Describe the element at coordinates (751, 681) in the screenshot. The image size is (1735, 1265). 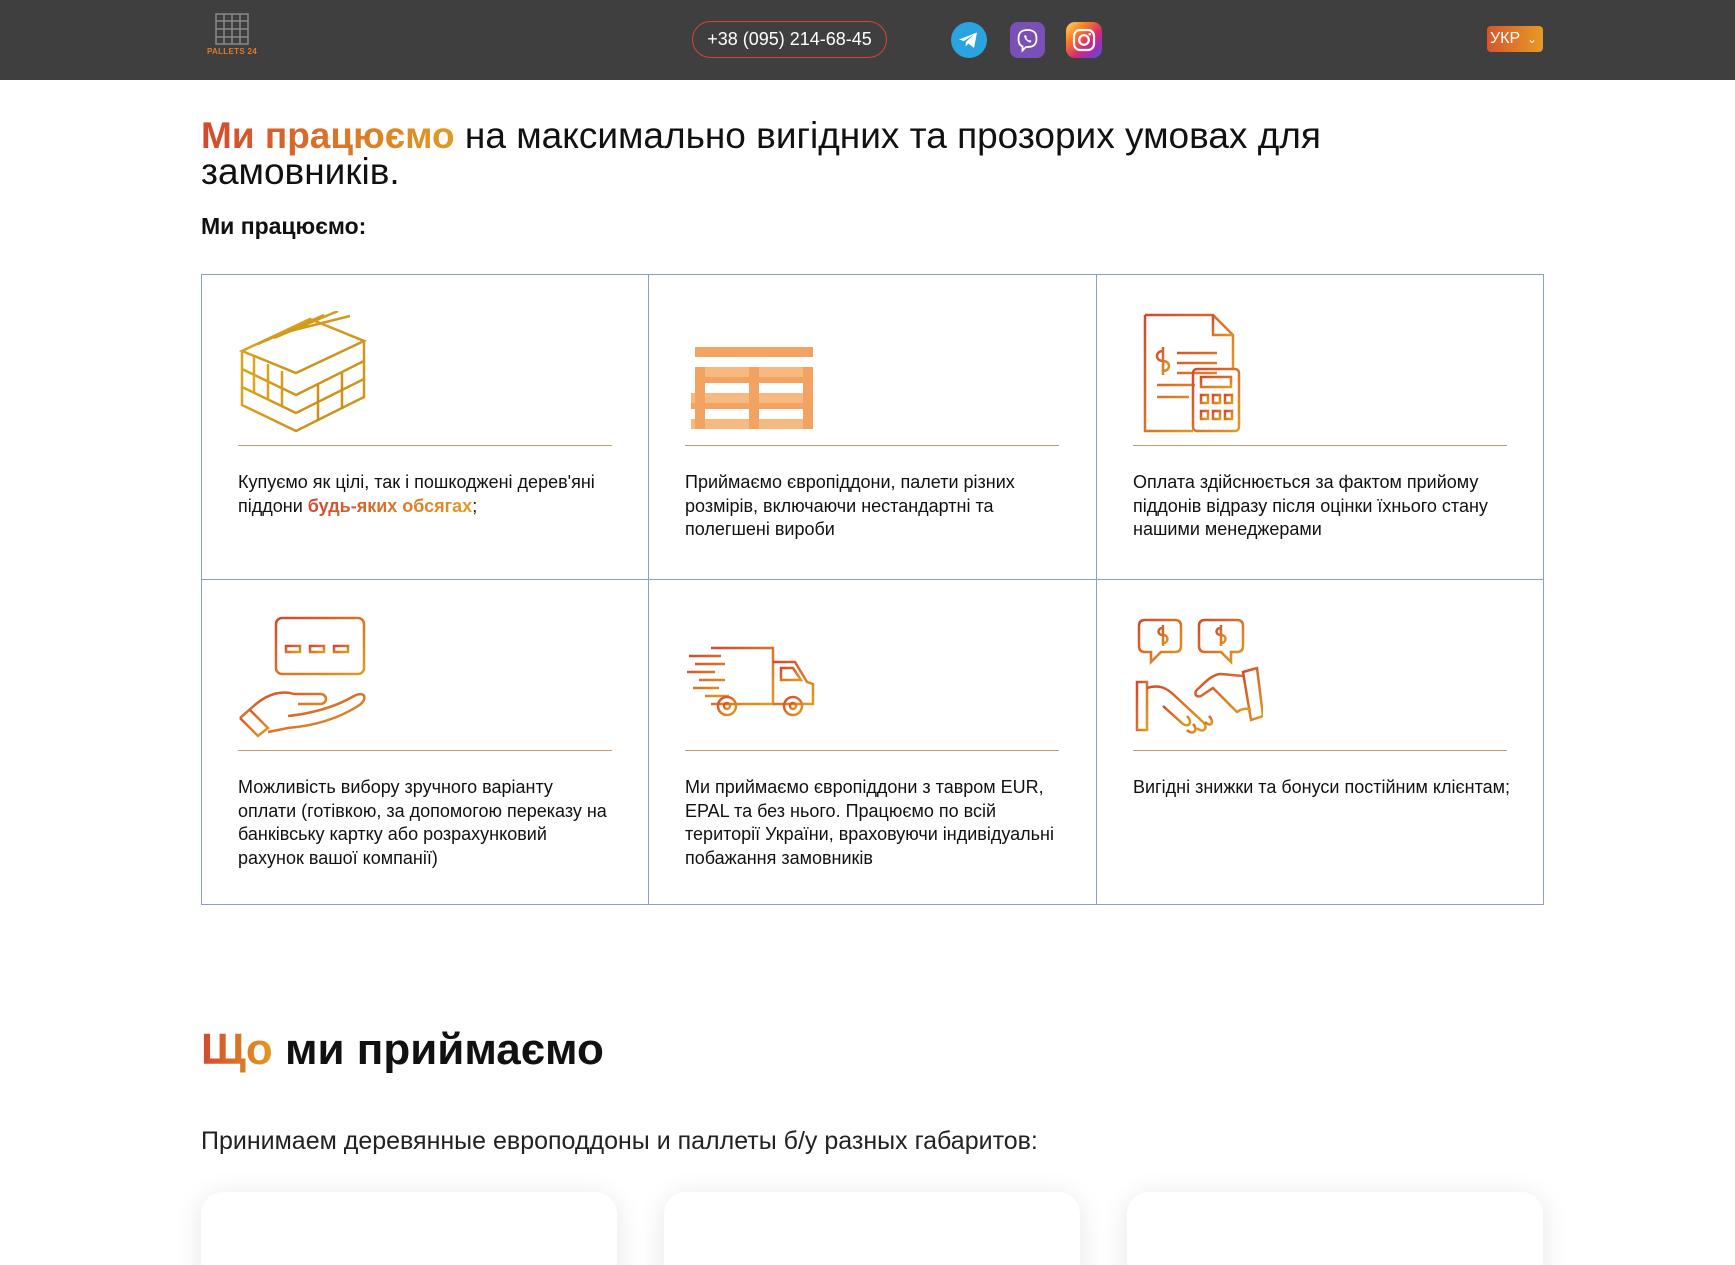
I see `delivery-truck-icon` at that location.